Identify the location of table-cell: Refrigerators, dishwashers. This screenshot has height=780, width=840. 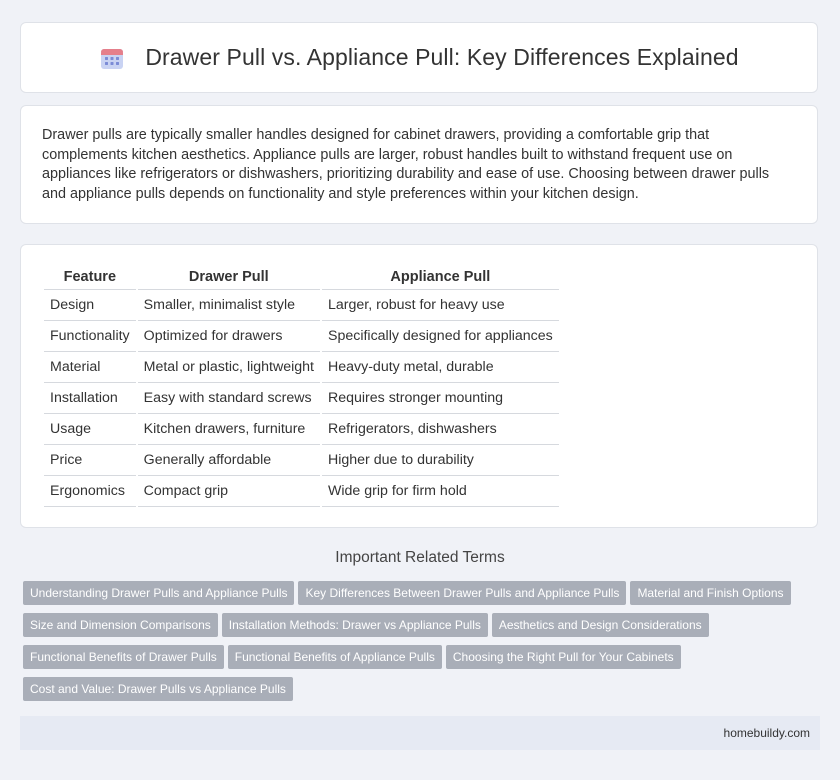
(440, 429).